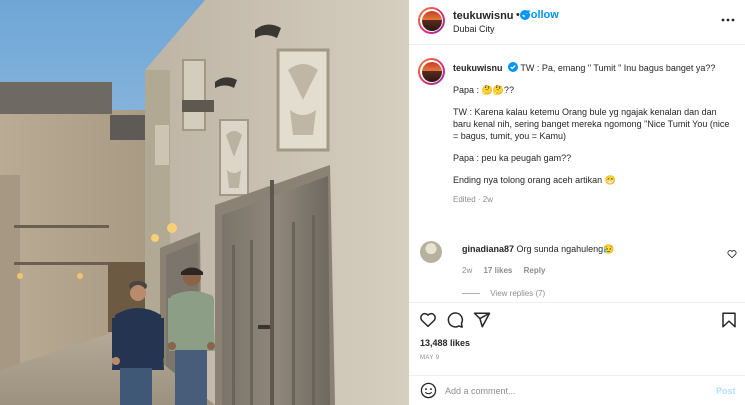  I want to click on caption-edited-meta: Edited · 2w, so click(473, 199).